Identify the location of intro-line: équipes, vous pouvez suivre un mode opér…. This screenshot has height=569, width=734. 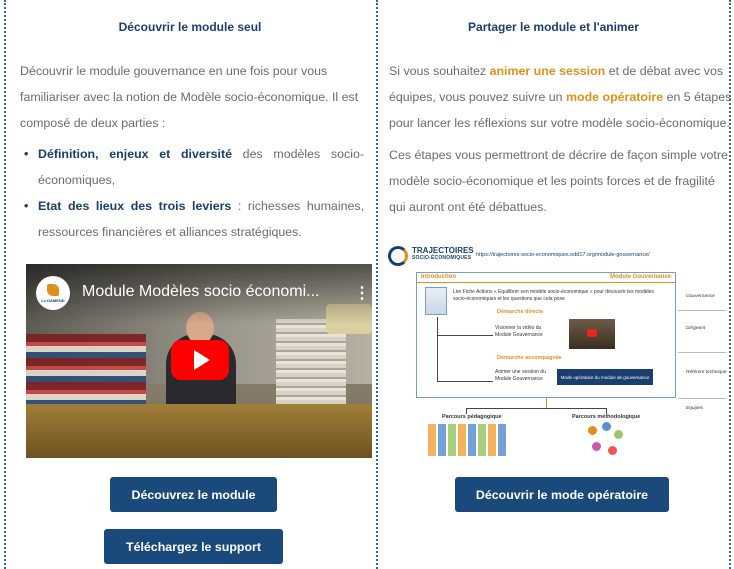
(561, 97).